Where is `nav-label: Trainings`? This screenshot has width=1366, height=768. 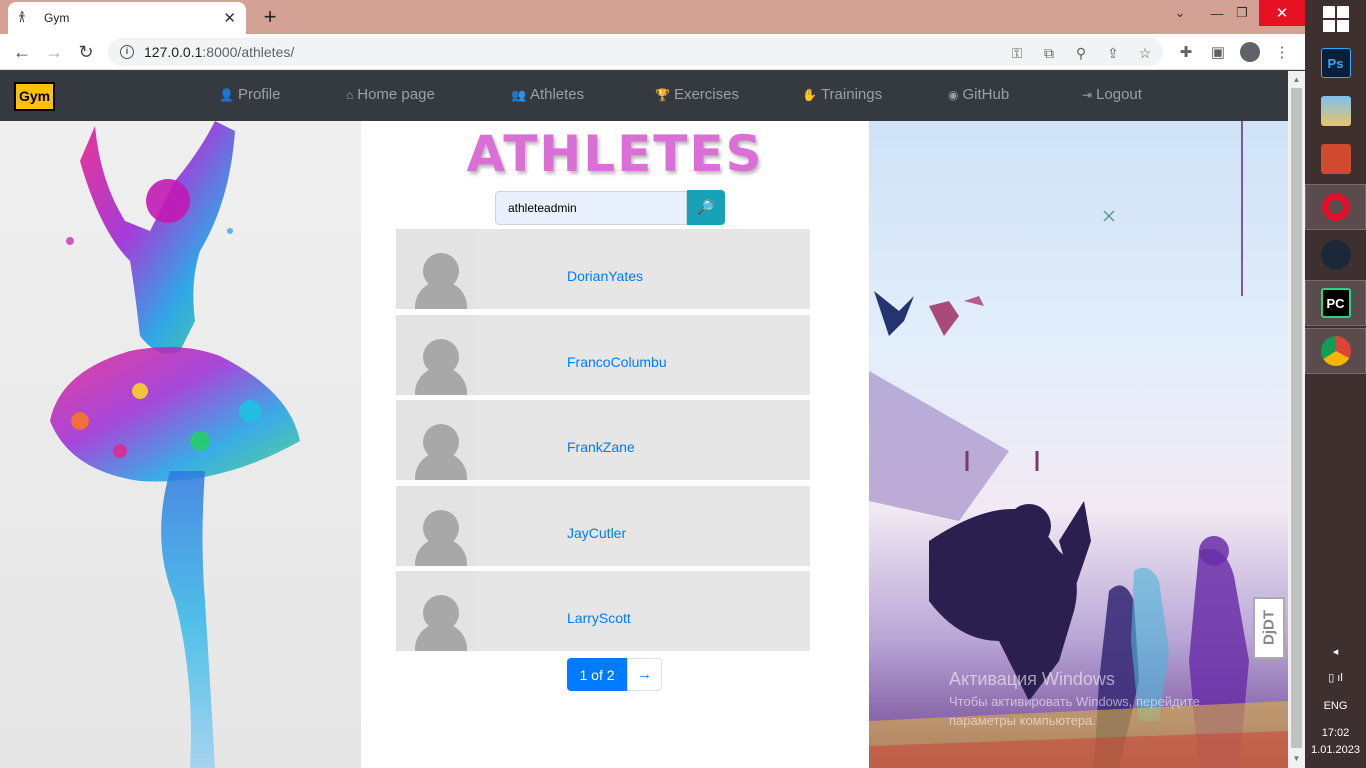
nav-label: Trainings is located at coordinates (851, 94).